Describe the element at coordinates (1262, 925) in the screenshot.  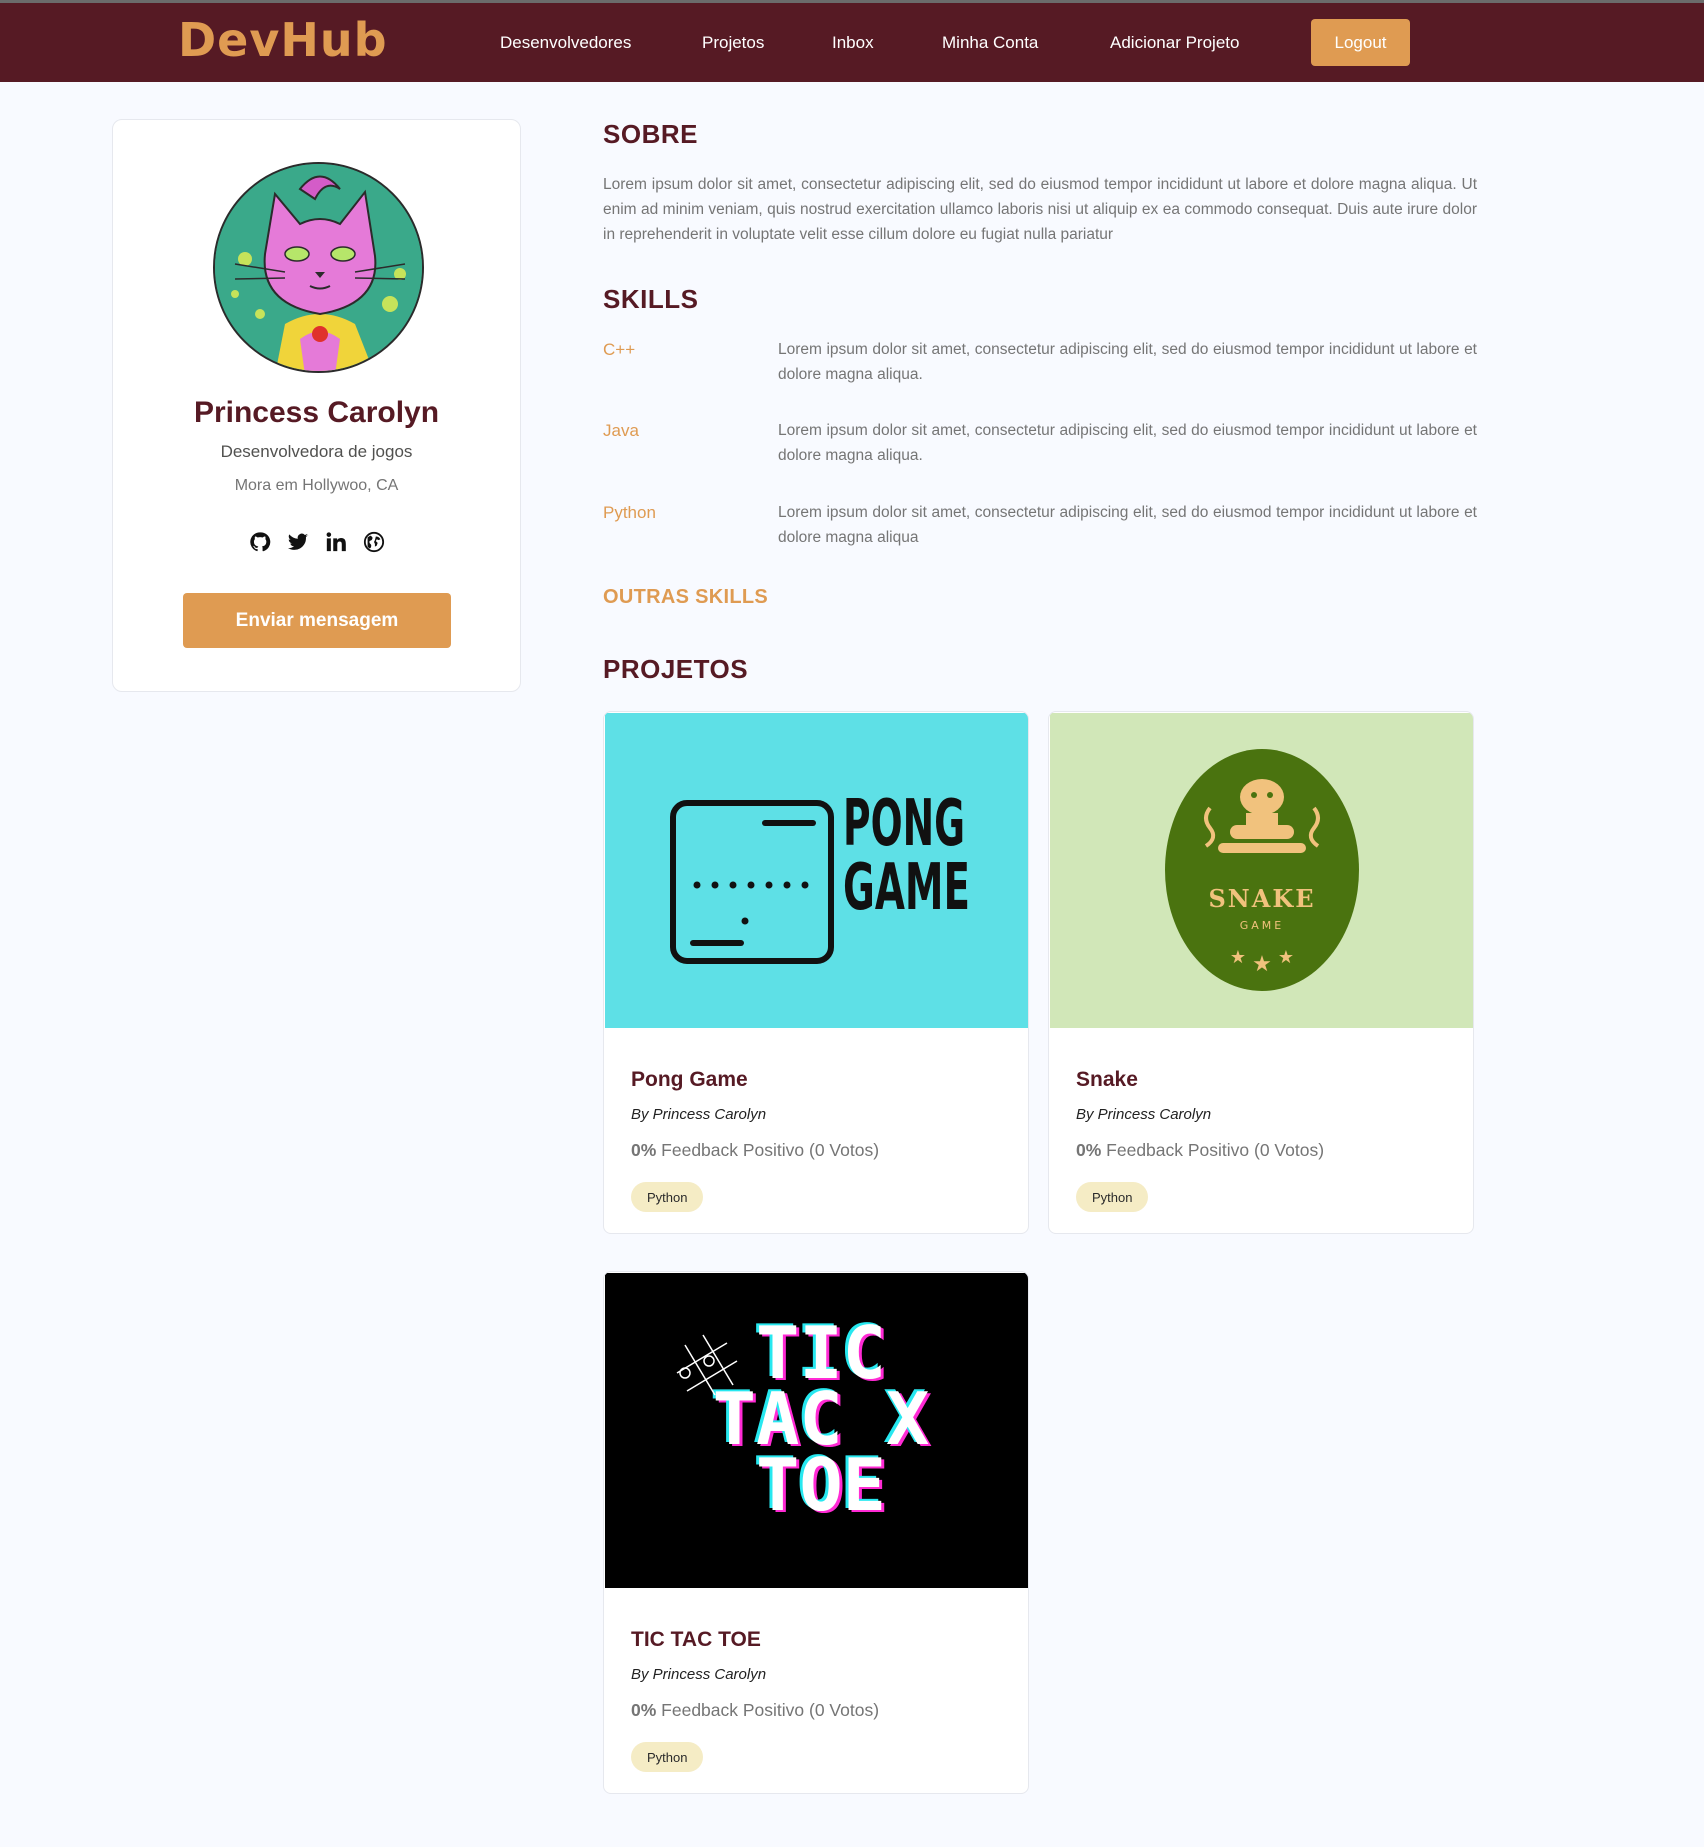
I see `snake-thumb-line2: GAME` at that location.